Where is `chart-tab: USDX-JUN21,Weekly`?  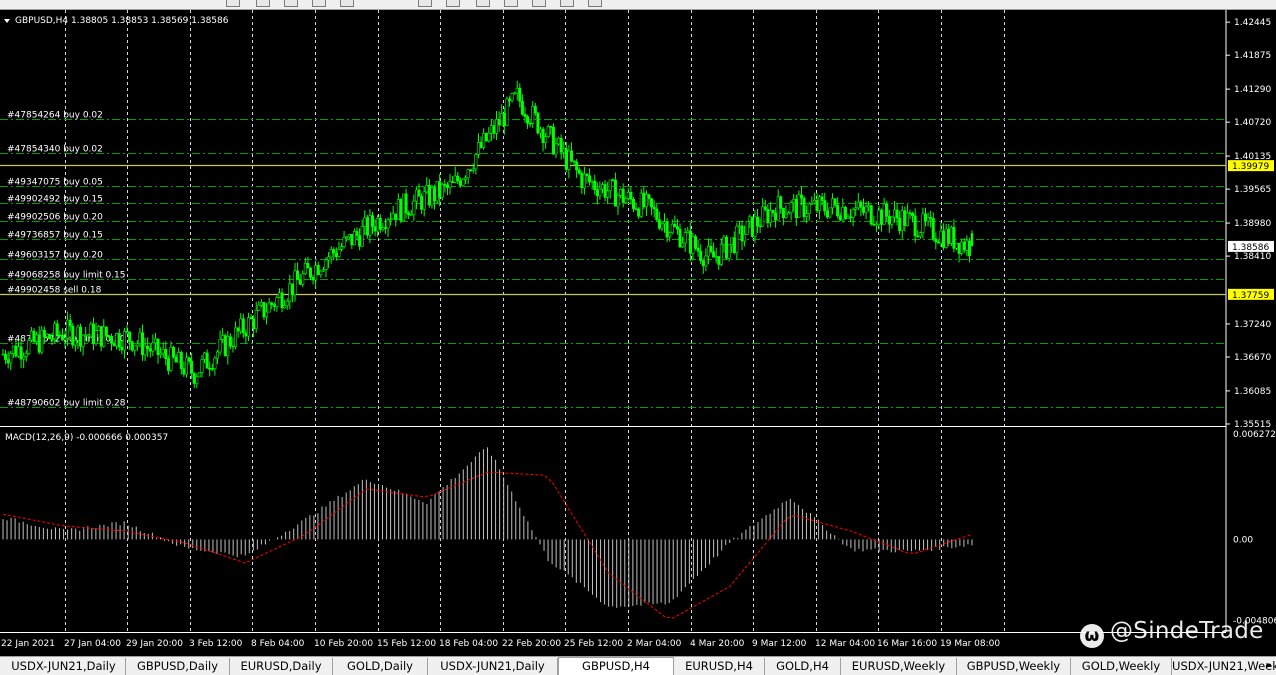 chart-tab: USDX-JUN21,Weekly is located at coordinates (1224, 666).